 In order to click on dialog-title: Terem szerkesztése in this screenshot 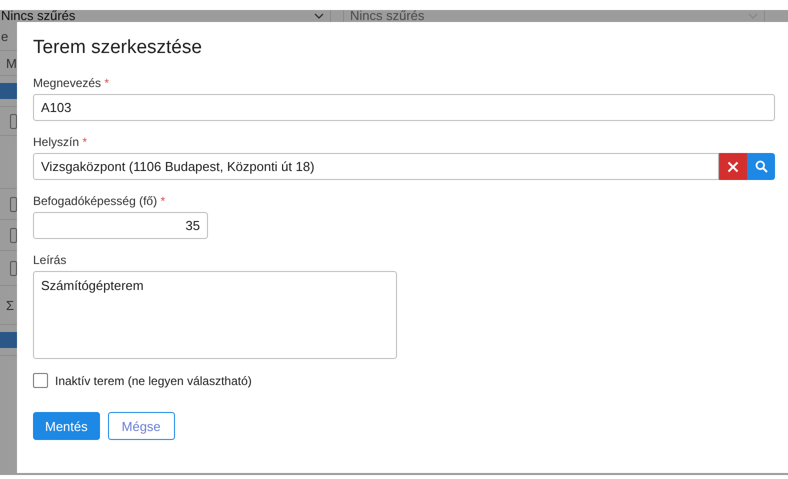, I will do `click(118, 48)`.